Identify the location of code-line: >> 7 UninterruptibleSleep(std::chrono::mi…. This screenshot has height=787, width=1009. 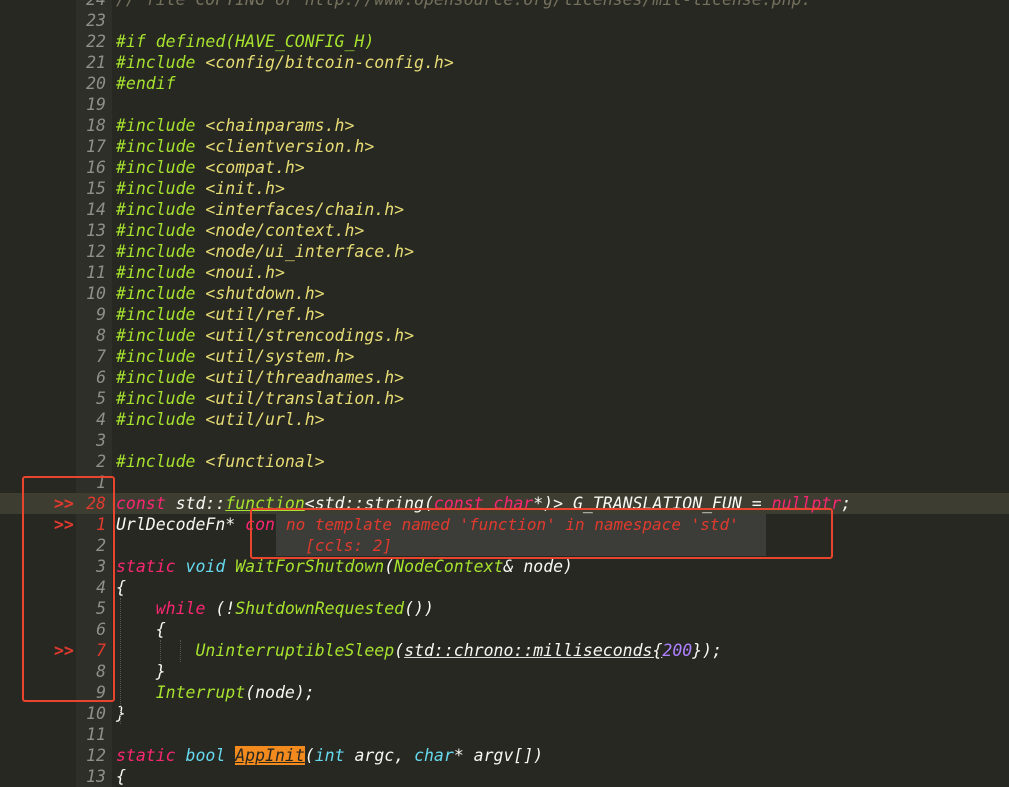
(504, 650).